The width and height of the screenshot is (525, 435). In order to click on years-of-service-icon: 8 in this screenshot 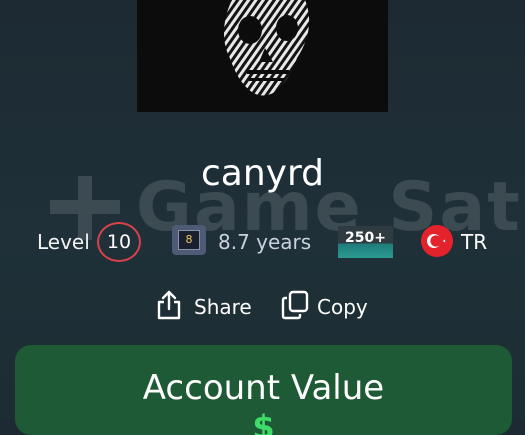, I will do `click(189, 240)`.